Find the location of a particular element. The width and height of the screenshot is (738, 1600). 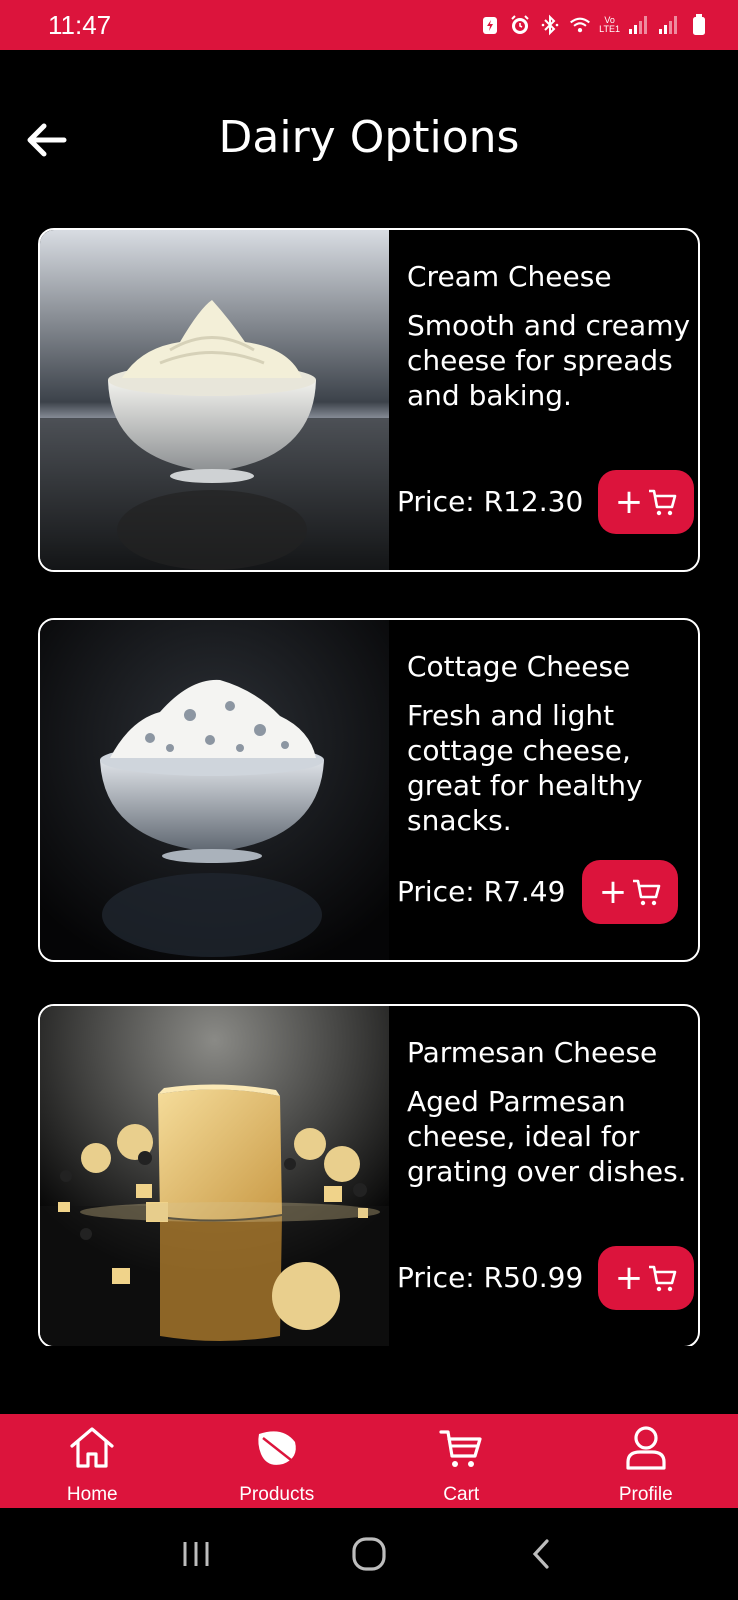

nav-label: Cart is located at coordinates (461, 1494).